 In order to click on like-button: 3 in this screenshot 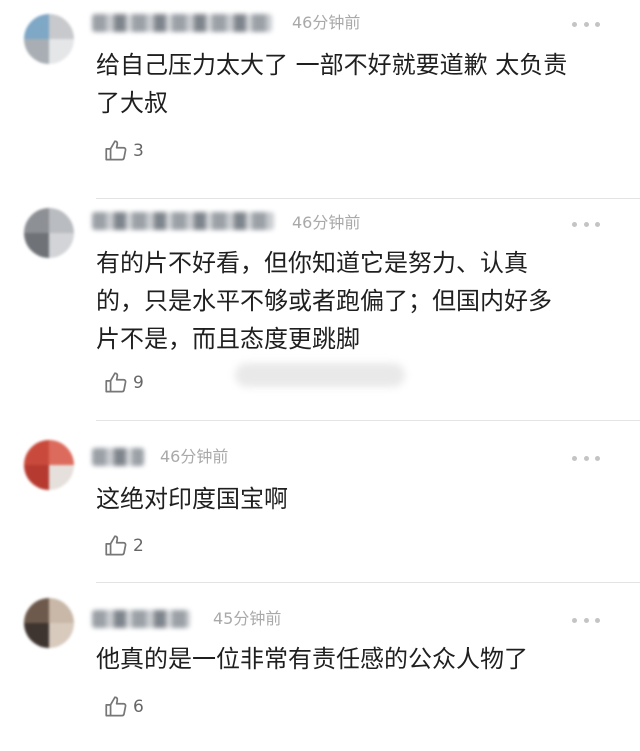, I will do `click(123, 151)`.